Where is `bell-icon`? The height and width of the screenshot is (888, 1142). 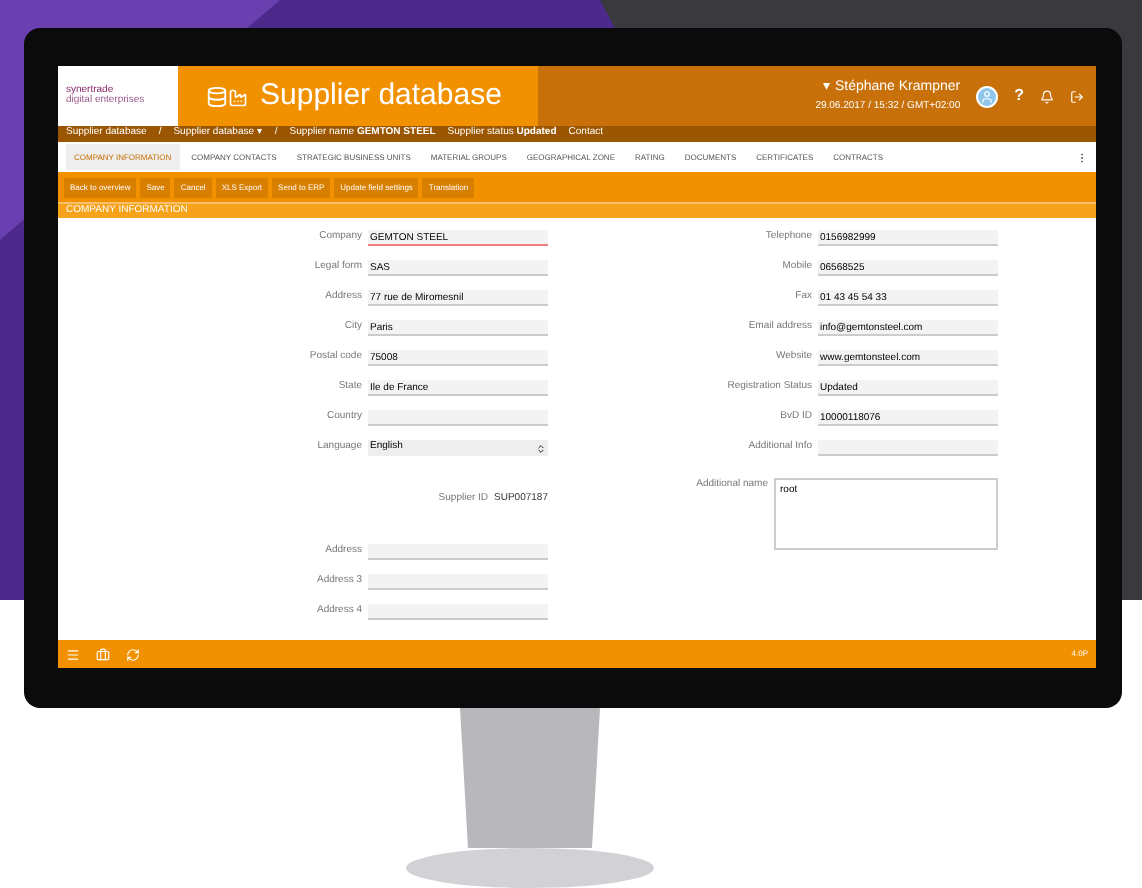
bell-icon is located at coordinates (1047, 96).